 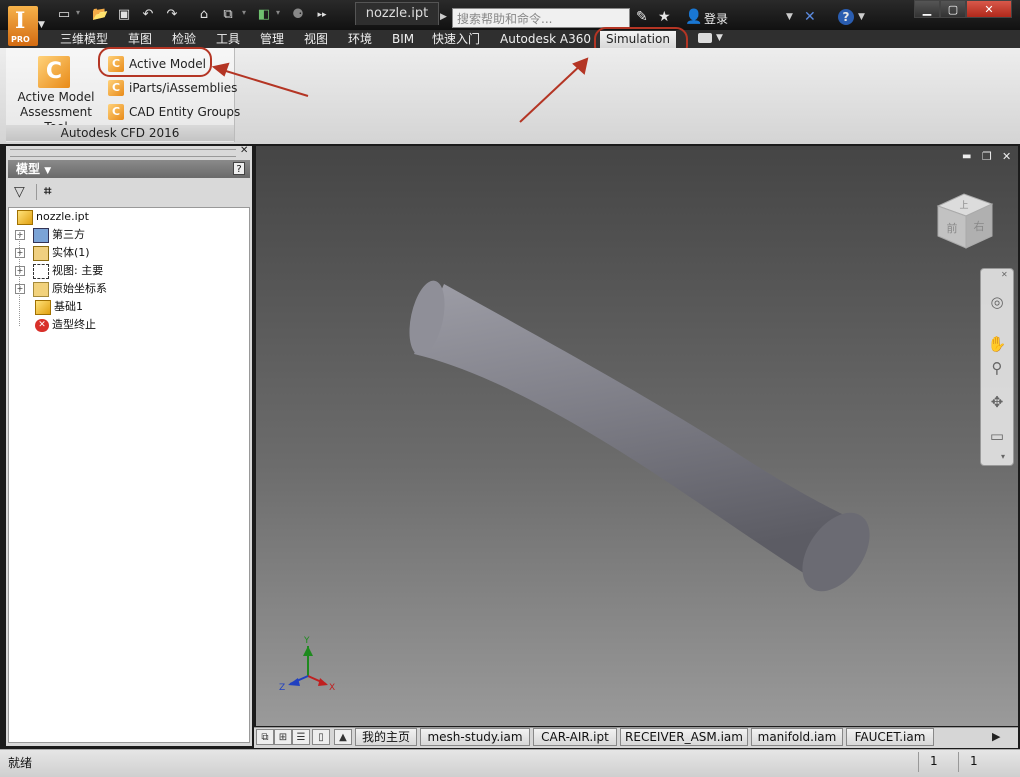 What do you see at coordinates (283, 737) in the screenshot?
I see `tile-windows-icon: ⊞` at bounding box center [283, 737].